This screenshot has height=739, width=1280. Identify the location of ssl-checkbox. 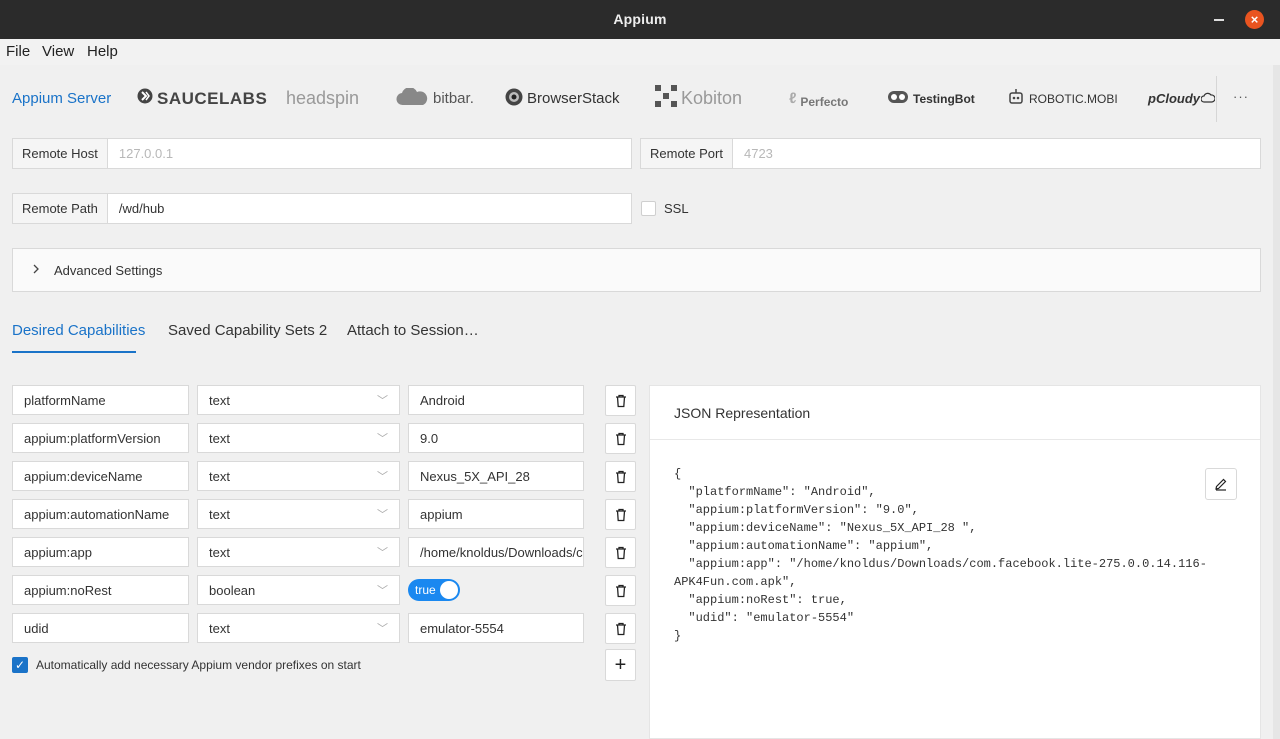
(648, 208).